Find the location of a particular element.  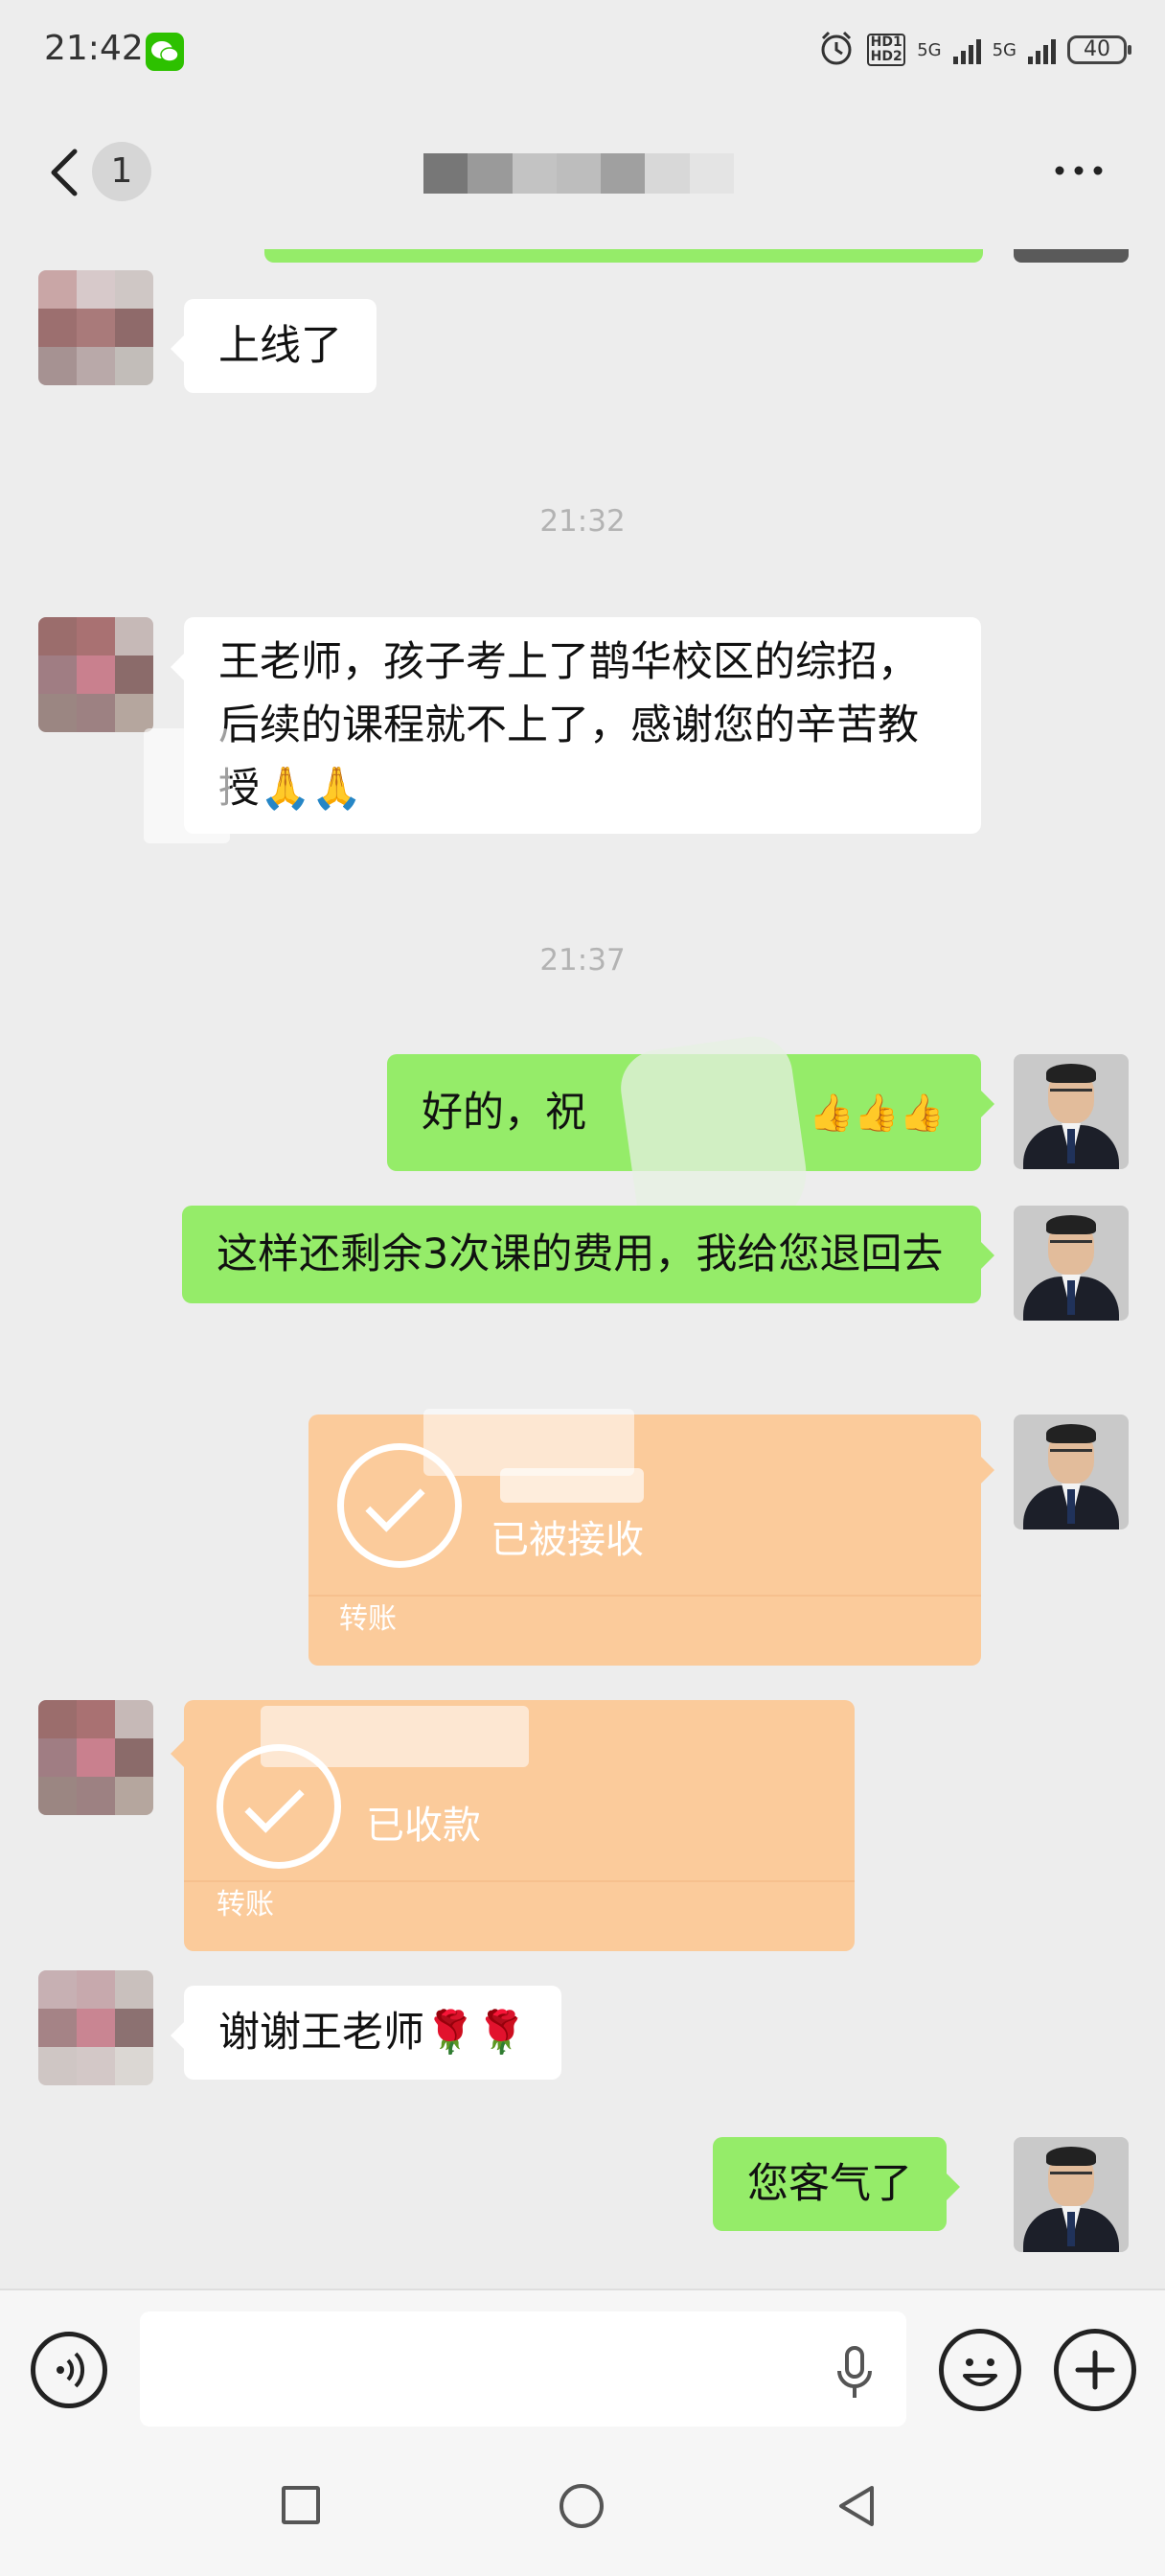

network-label-2: 5G is located at coordinates (1004, 49).